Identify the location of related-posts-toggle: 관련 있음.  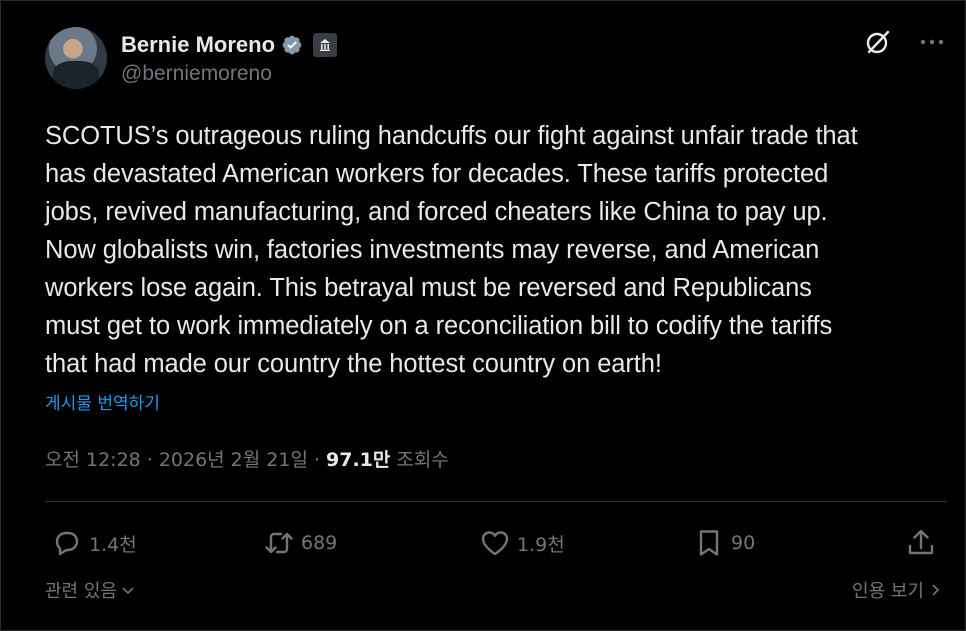
(90, 590).